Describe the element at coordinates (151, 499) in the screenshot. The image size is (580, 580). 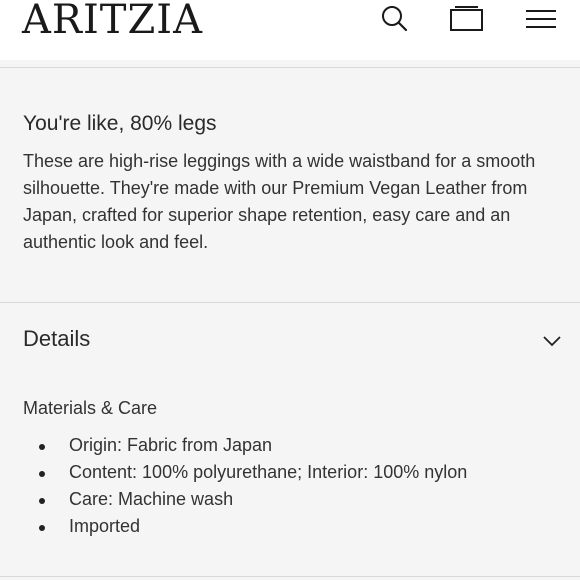
I see `list-item-text: Care: Machine wash` at that location.